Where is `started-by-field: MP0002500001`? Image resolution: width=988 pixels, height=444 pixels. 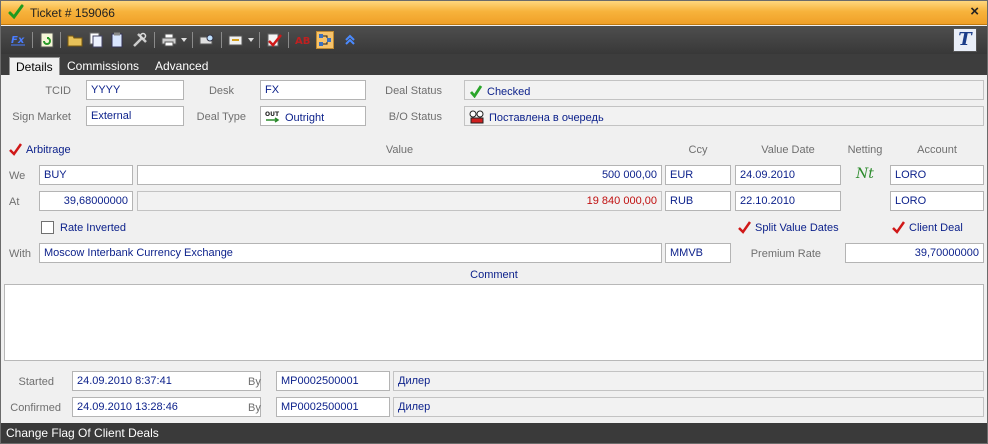
started-by-field: MP0002500001 is located at coordinates (333, 381).